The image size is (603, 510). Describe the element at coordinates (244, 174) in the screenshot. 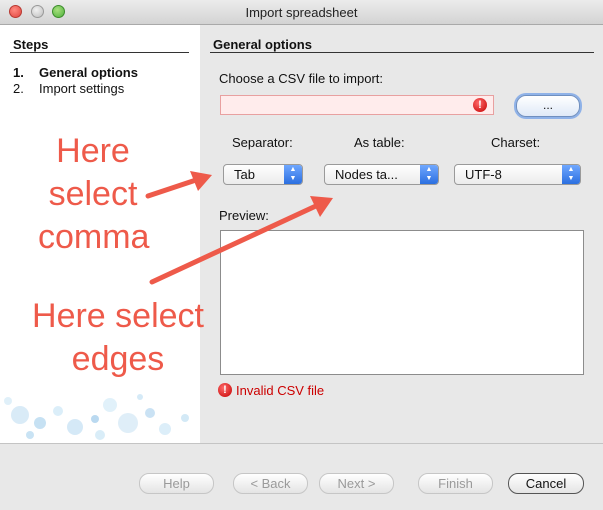

I see `separator-value: Tab` at that location.